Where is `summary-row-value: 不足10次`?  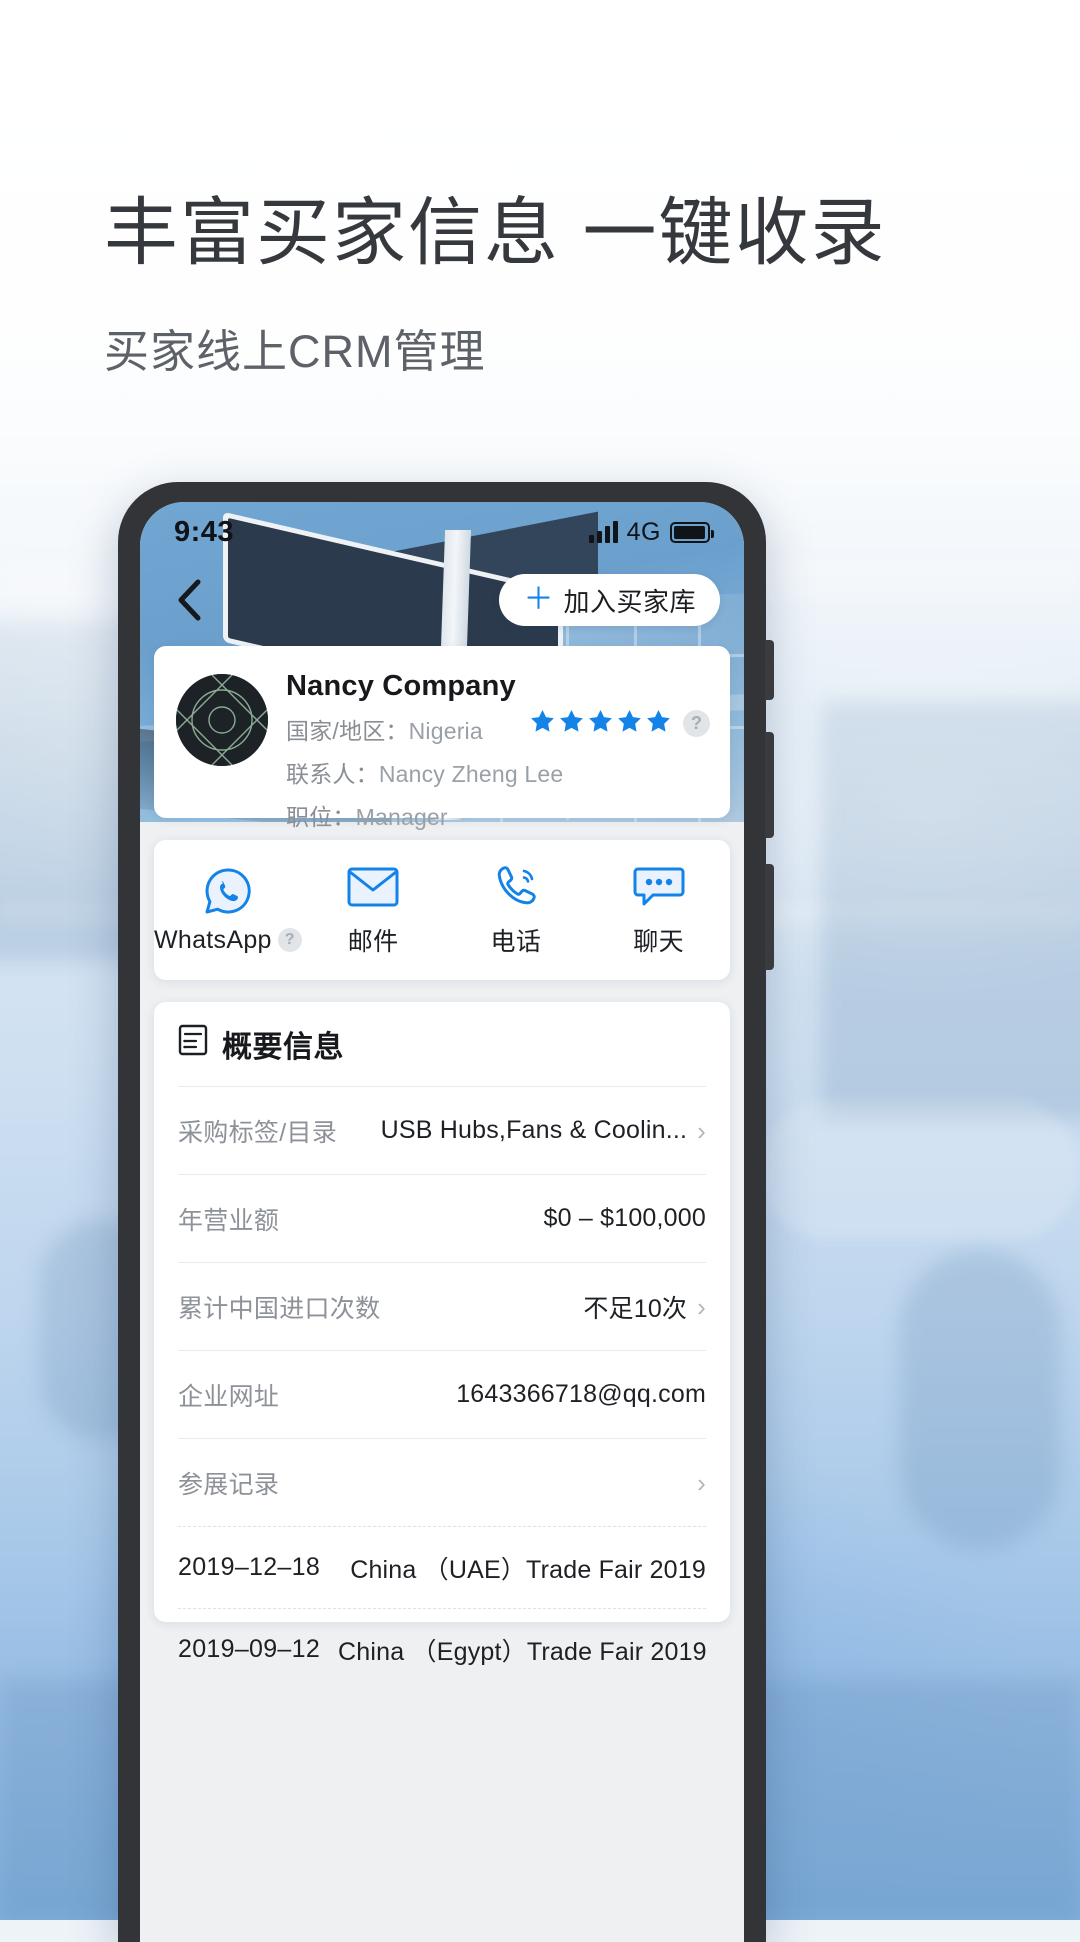 summary-row-value: 不足10次 is located at coordinates (635, 1308).